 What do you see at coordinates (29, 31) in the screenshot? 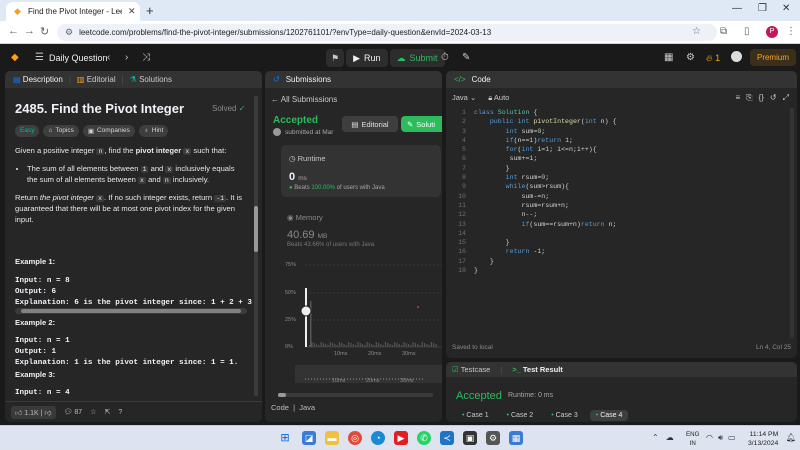
I see `forward-icon: →` at bounding box center [29, 31].